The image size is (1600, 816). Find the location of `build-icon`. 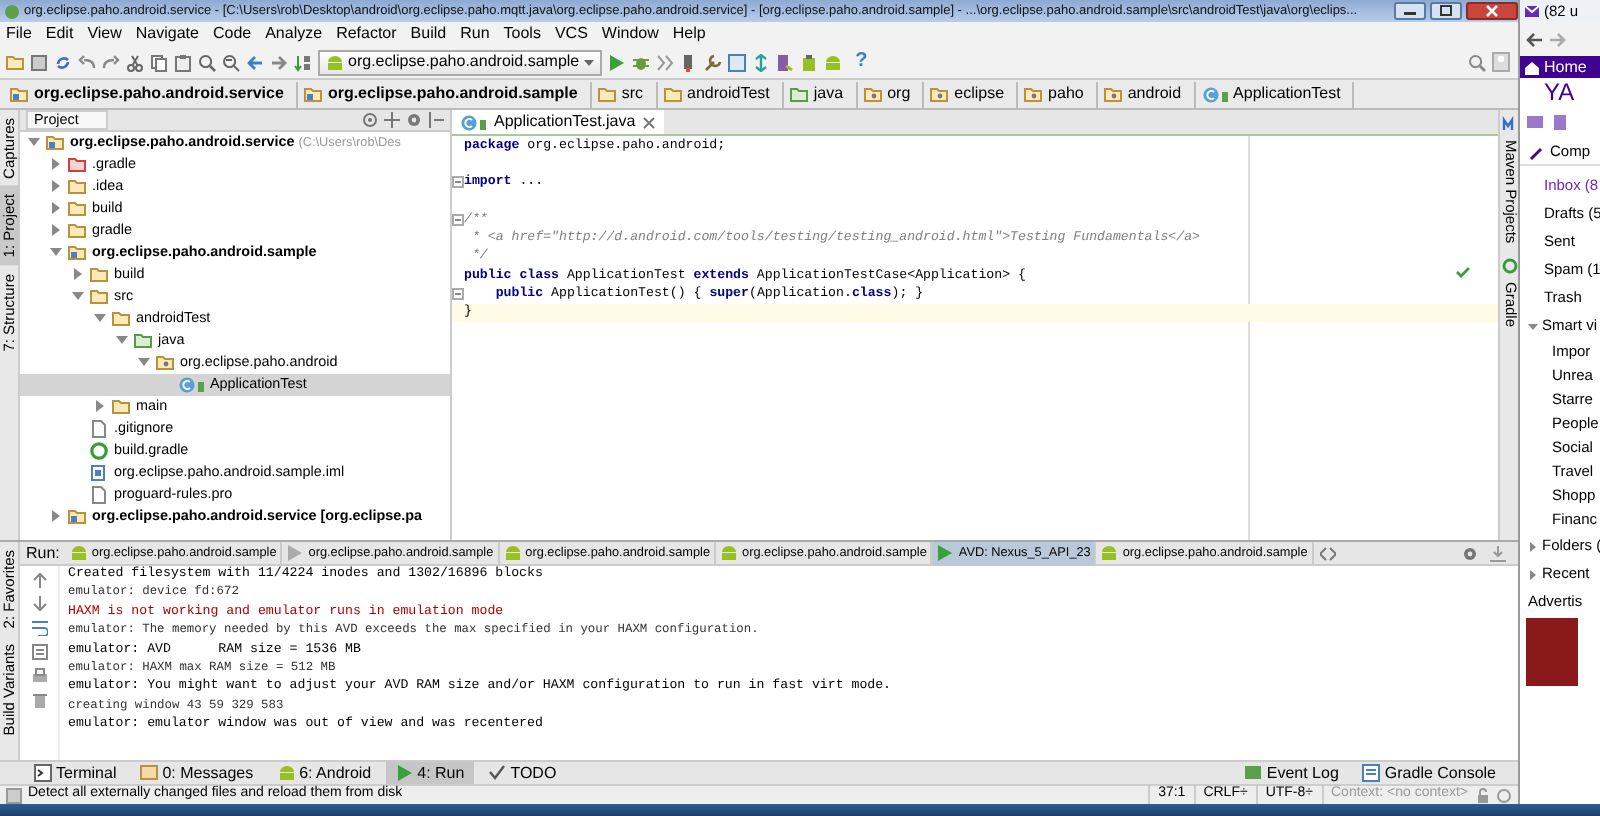

build-icon is located at coordinates (303, 62).